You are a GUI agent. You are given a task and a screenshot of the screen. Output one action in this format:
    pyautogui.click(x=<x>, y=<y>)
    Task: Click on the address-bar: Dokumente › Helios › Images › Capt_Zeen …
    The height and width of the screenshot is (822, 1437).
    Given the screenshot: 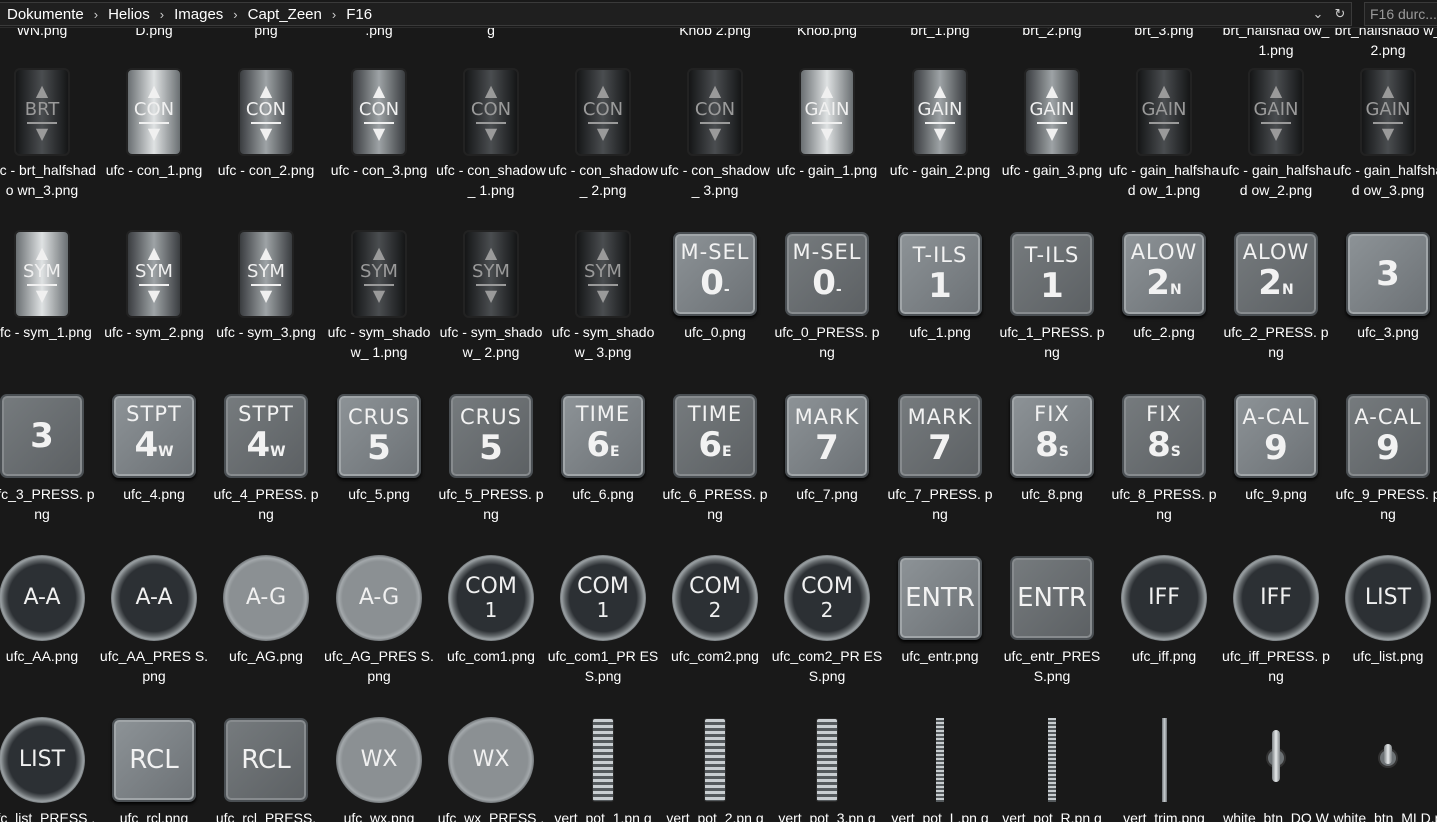 What is the action you would take?
    pyautogui.click(x=676, y=14)
    